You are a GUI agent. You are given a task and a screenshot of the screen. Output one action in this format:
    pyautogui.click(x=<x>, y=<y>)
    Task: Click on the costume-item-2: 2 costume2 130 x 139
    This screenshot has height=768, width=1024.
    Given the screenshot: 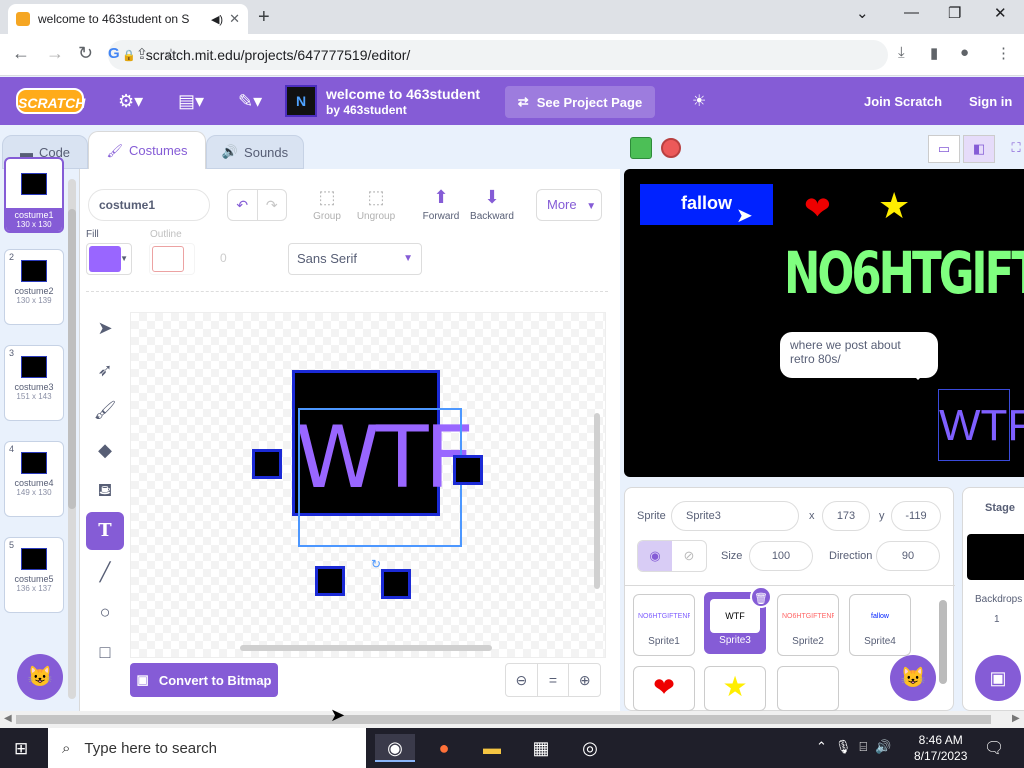 What is the action you would take?
    pyautogui.click(x=34, y=287)
    